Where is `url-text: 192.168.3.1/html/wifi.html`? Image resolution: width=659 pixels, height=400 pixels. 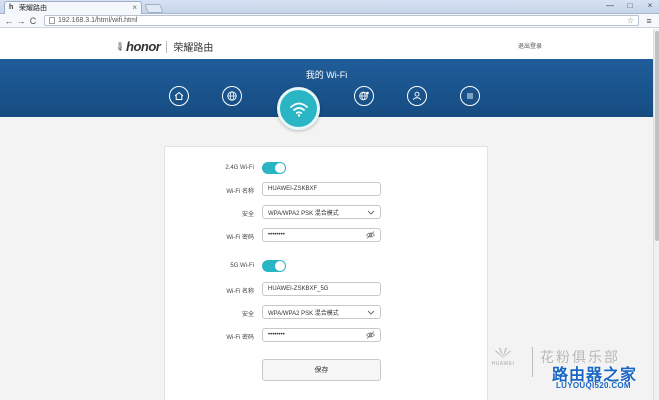
url-text: 192.168.3.1/html/wifi.html is located at coordinates (98, 20).